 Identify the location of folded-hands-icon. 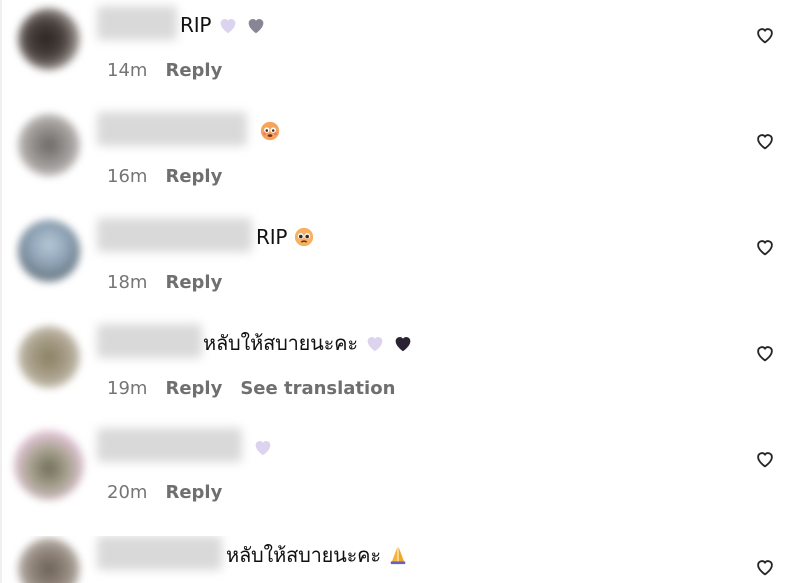
(398, 555).